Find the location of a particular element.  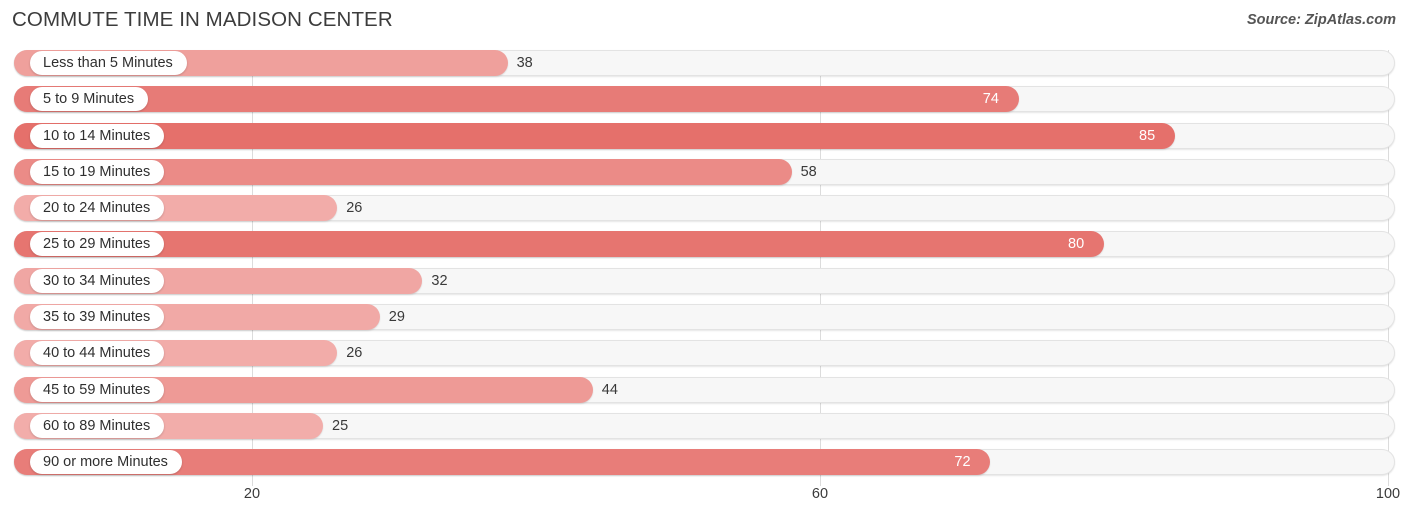

bar-category-label: 40 to 44 Minutes is located at coordinates (97, 353).